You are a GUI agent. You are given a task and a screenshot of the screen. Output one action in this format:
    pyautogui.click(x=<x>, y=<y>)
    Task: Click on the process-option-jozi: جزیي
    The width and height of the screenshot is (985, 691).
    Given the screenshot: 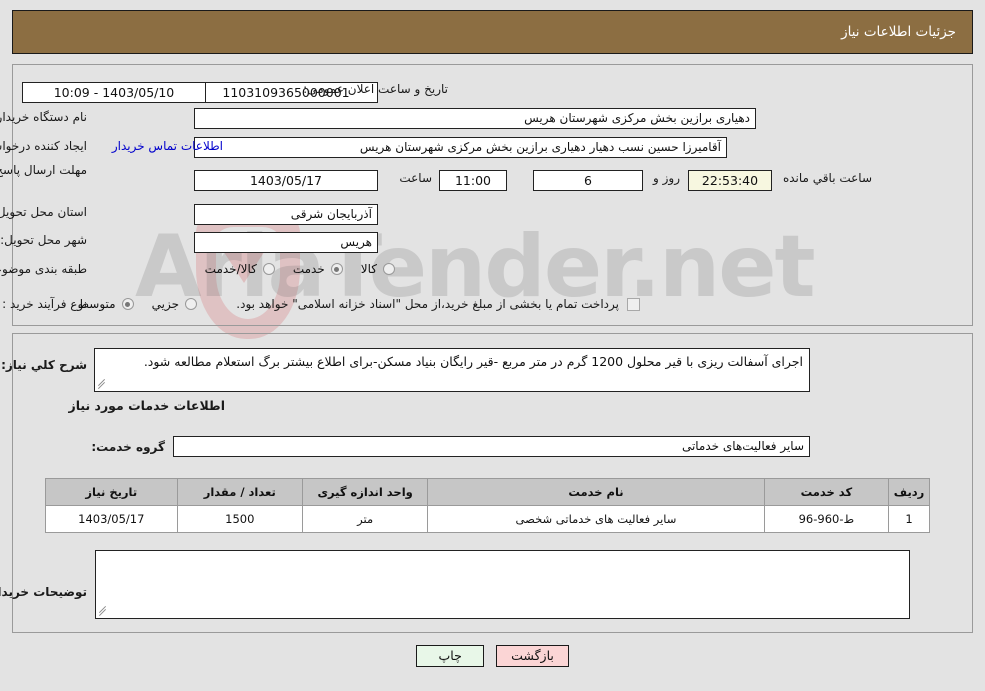 What is the action you would take?
    pyautogui.click(x=174, y=304)
    